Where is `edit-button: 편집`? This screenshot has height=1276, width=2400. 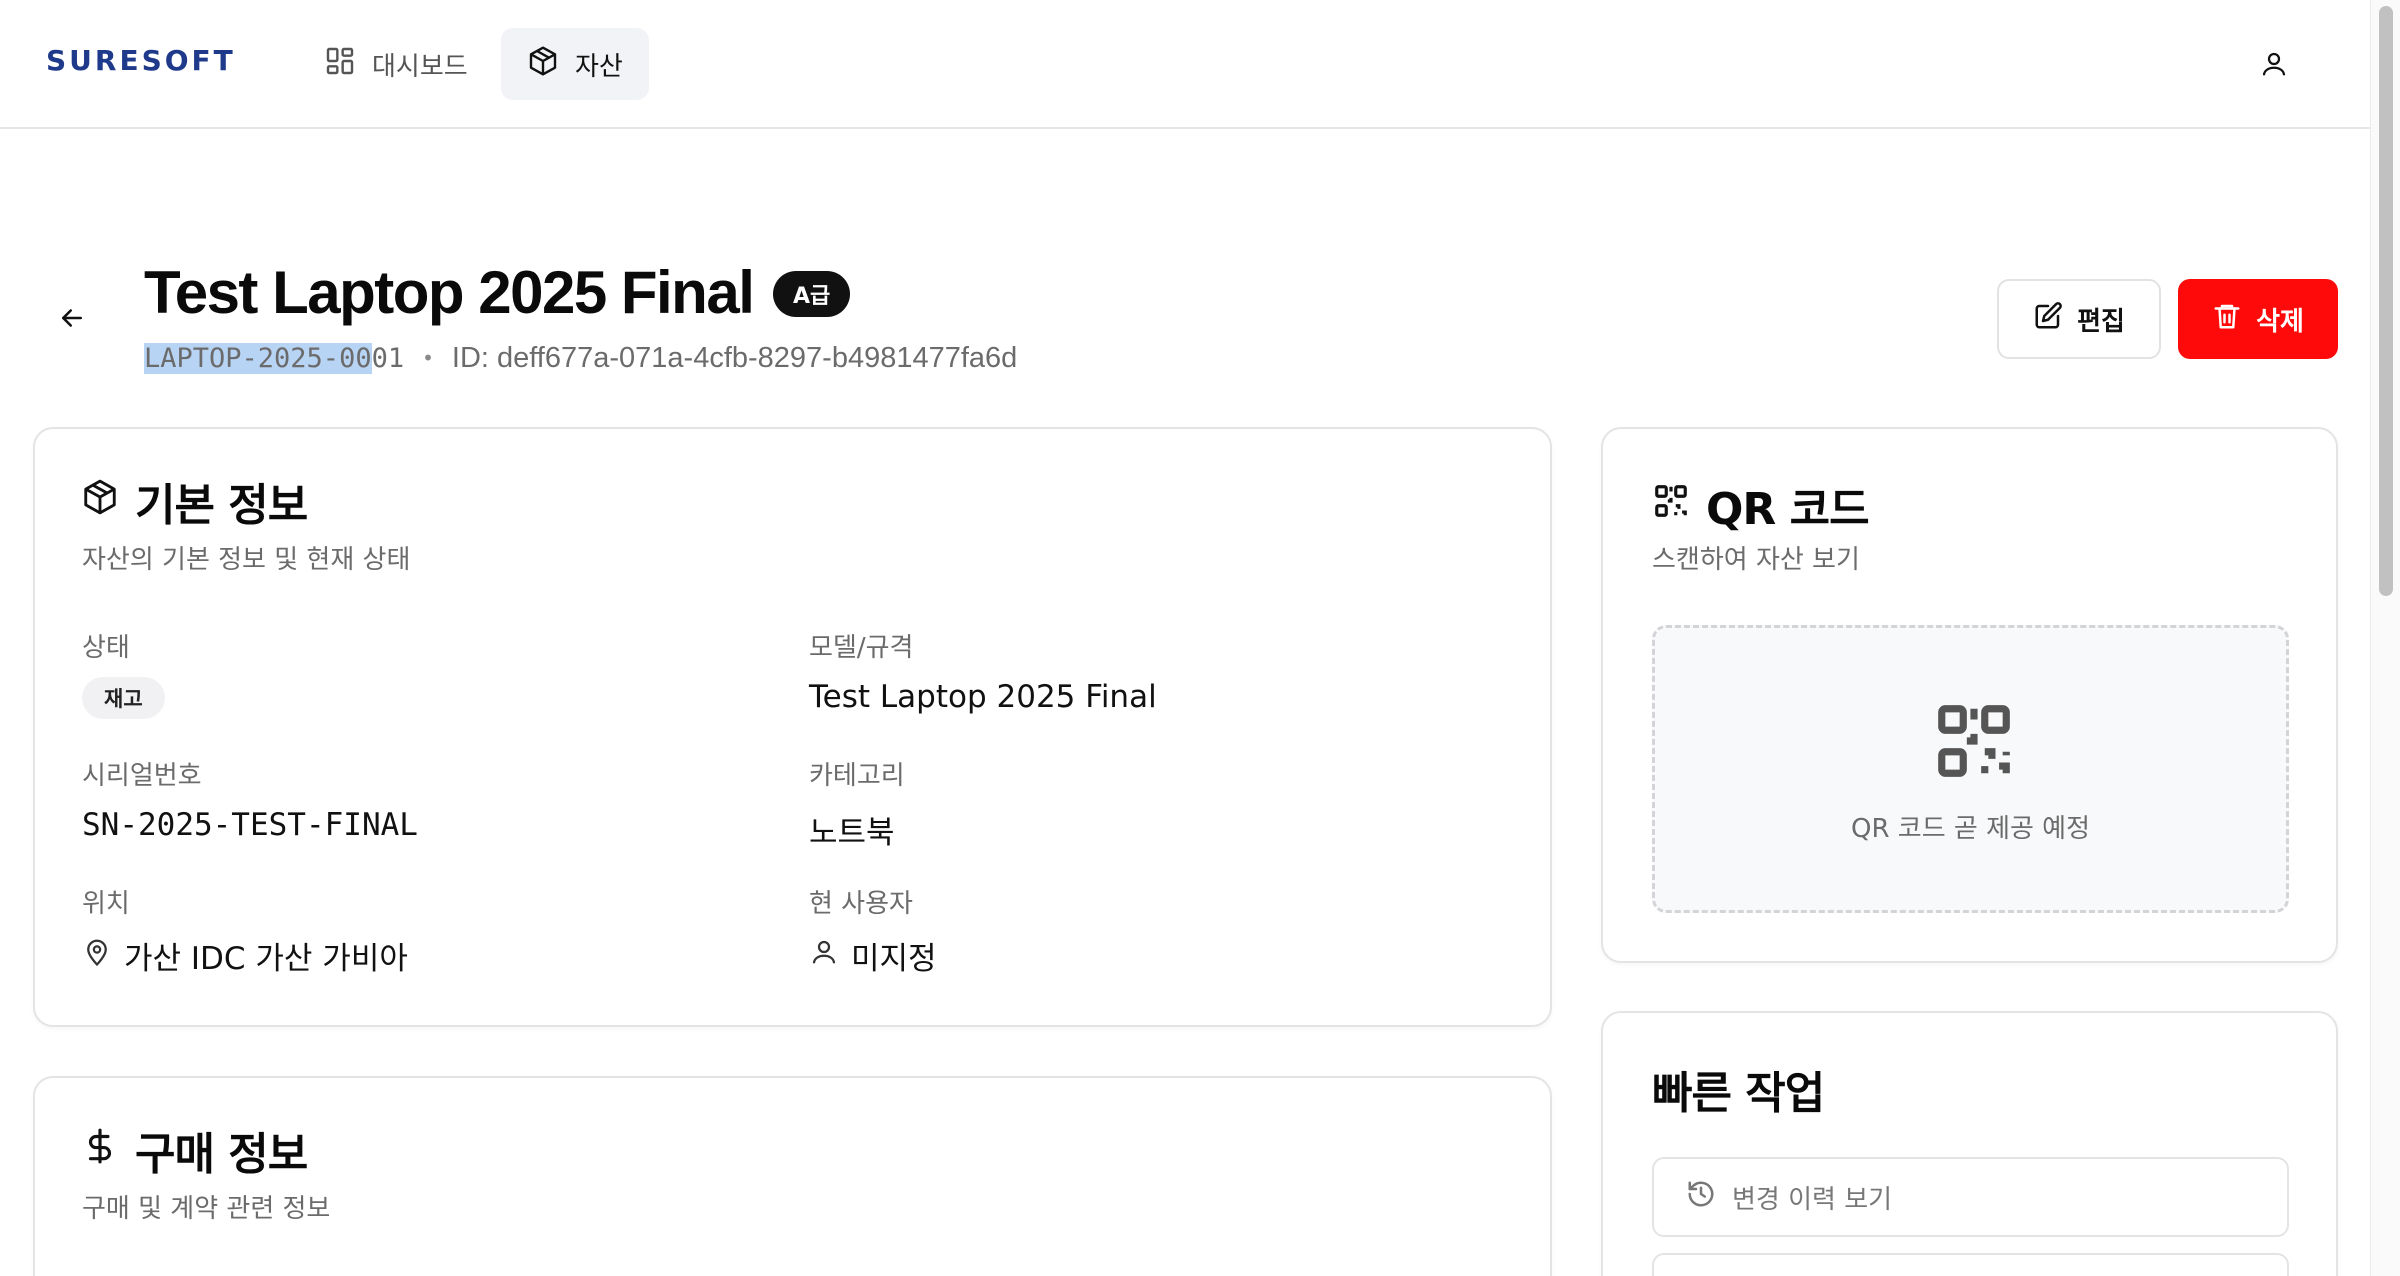
edit-button: 편집 is located at coordinates (2079, 319).